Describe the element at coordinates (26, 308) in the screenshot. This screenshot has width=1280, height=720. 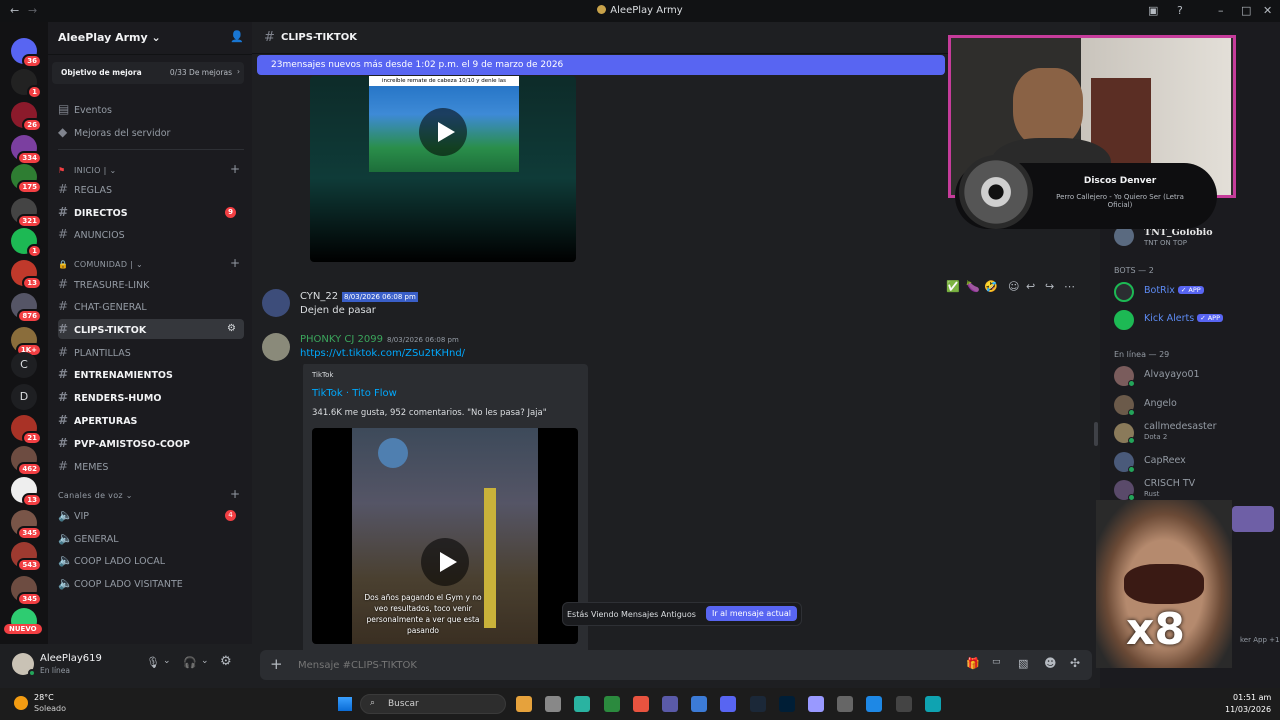
I see `server-icon: 876` at that location.